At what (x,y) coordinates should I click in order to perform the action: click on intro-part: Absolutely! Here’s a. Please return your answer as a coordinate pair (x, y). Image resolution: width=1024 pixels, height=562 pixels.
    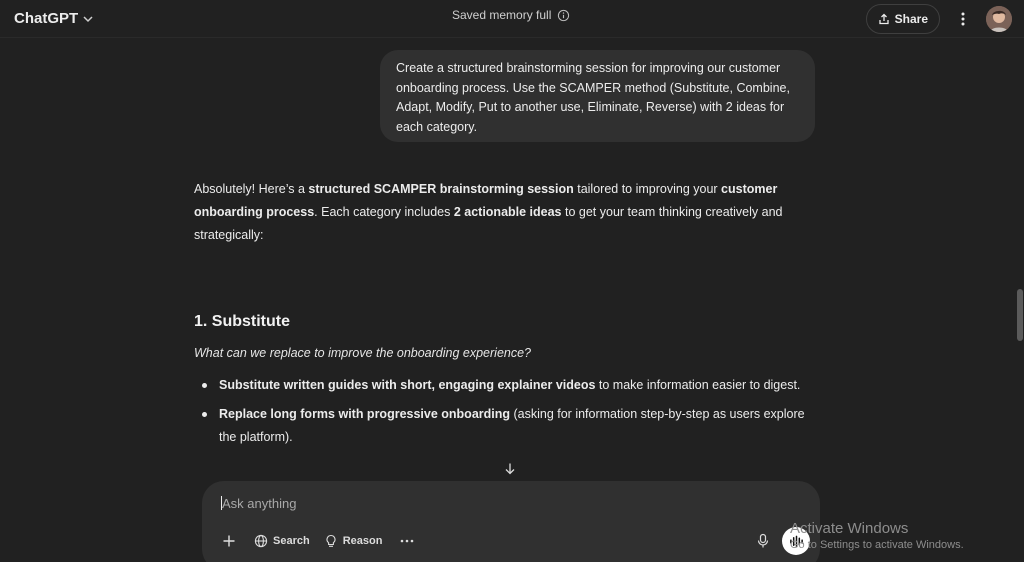
    Looking at the image, I should click on (251, 189).